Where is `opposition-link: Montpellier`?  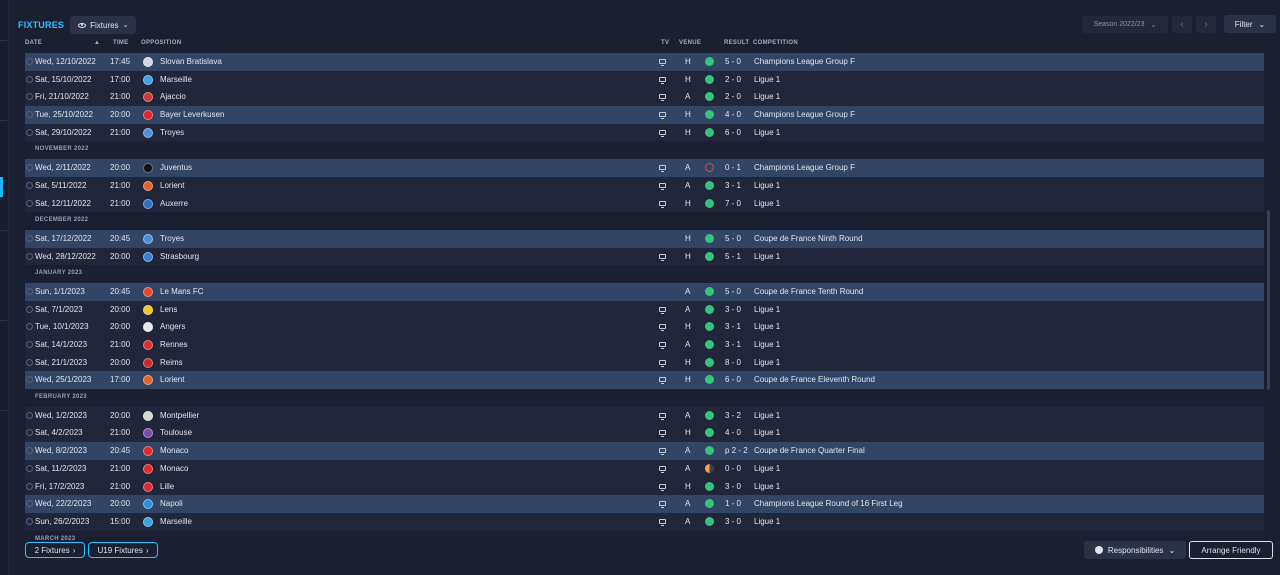 opposition-link: Montpellier is located at coordinates (179, 416).